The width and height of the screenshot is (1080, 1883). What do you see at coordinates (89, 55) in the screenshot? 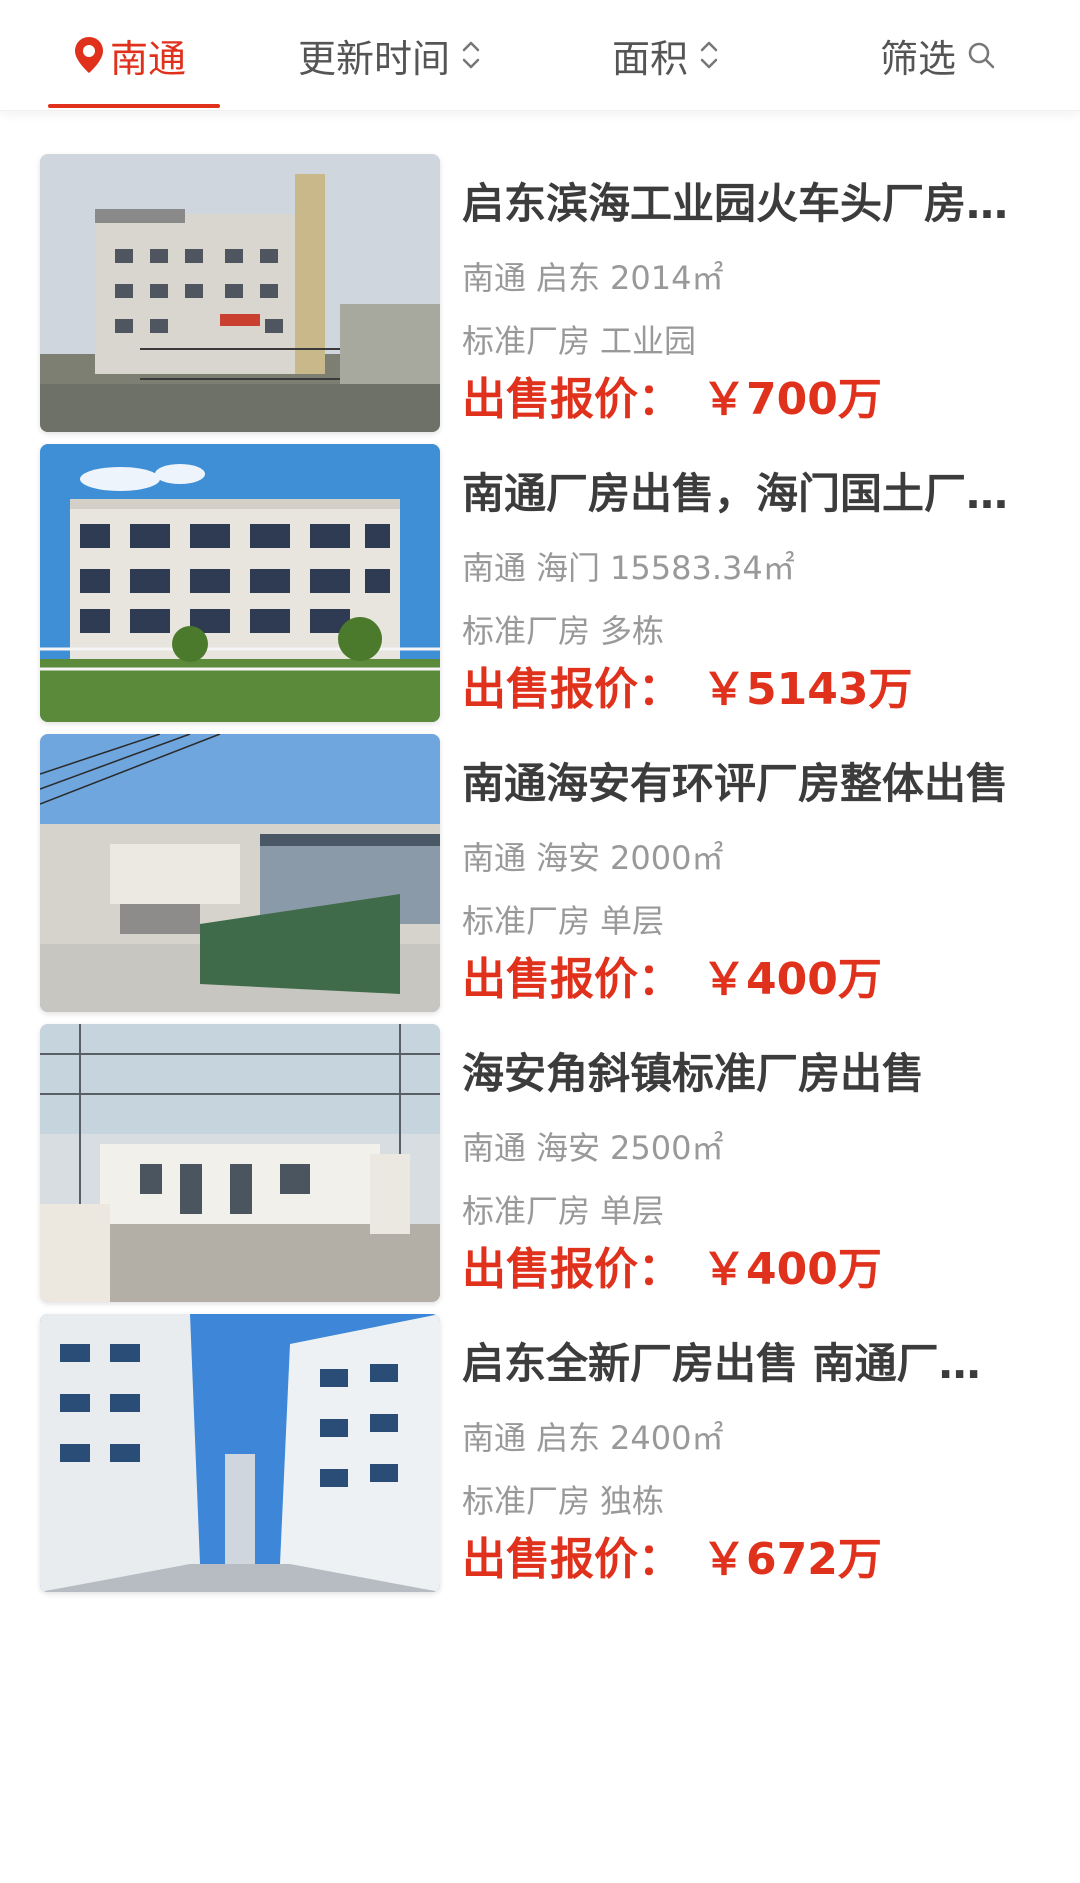
I see `location-pin-icon` at bounding box center [89, 55].